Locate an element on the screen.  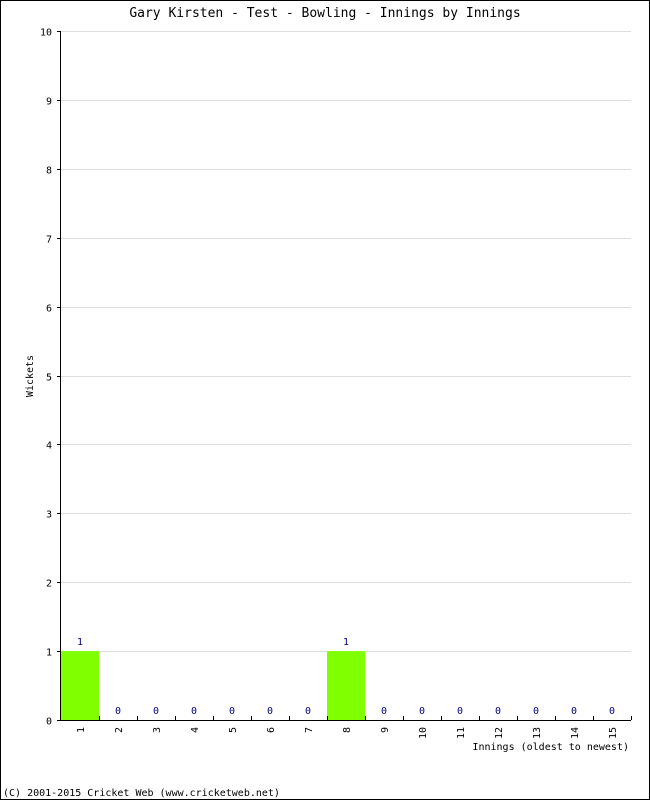
data-label-9: 0 is located at coordinates (384, 711).